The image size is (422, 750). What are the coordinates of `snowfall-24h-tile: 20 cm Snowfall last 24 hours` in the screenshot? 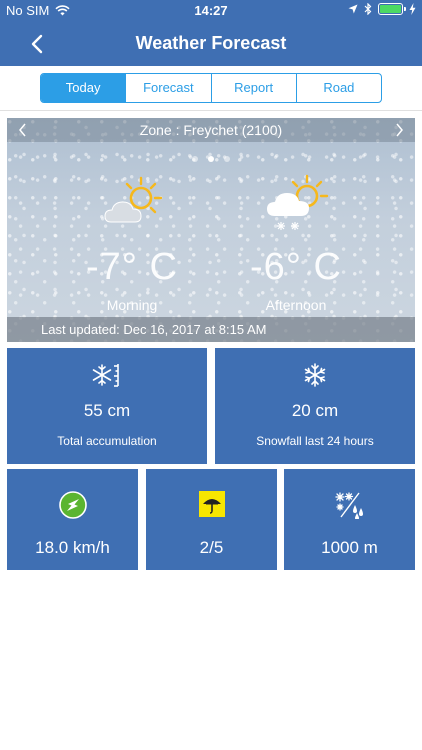 It's located at (315, 406).